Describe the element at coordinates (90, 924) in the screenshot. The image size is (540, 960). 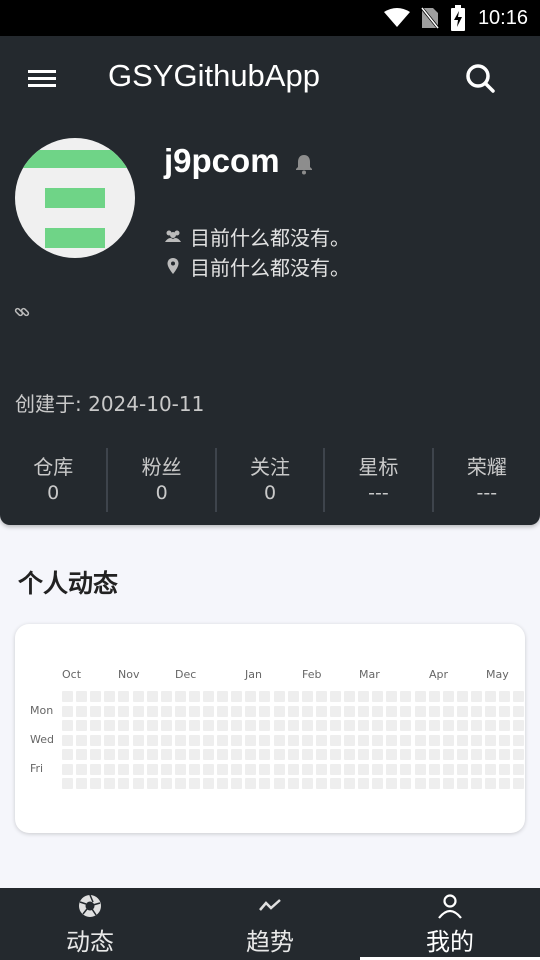
I see `nav-tab-events: 动态` at that location.